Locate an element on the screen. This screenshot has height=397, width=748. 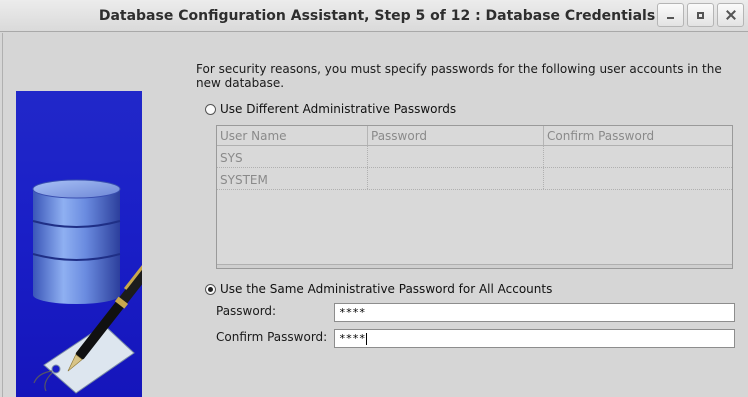
confirm-password-value: **** is located at coordinates (352, 338).